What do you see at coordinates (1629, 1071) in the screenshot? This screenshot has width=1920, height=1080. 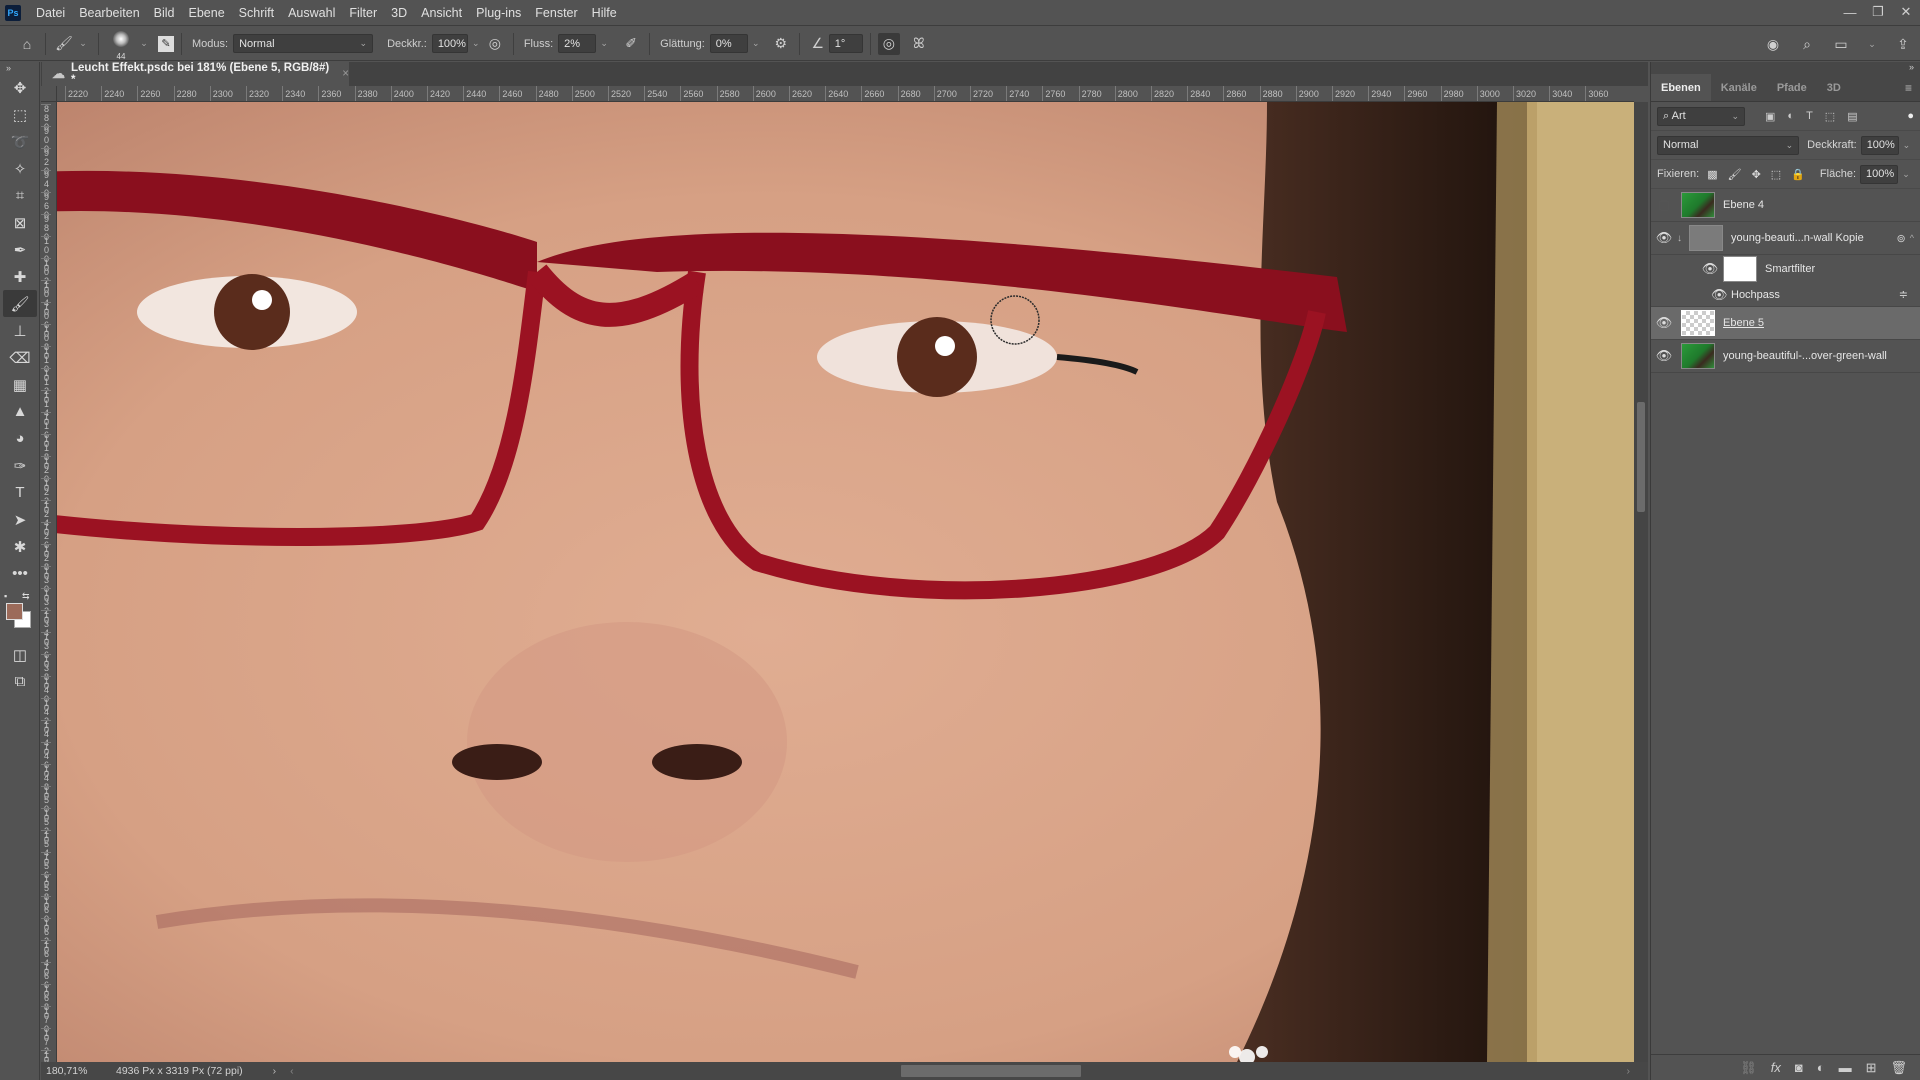 I see `scroll-right-icon: ›` at bounding box center [1629, 1071].